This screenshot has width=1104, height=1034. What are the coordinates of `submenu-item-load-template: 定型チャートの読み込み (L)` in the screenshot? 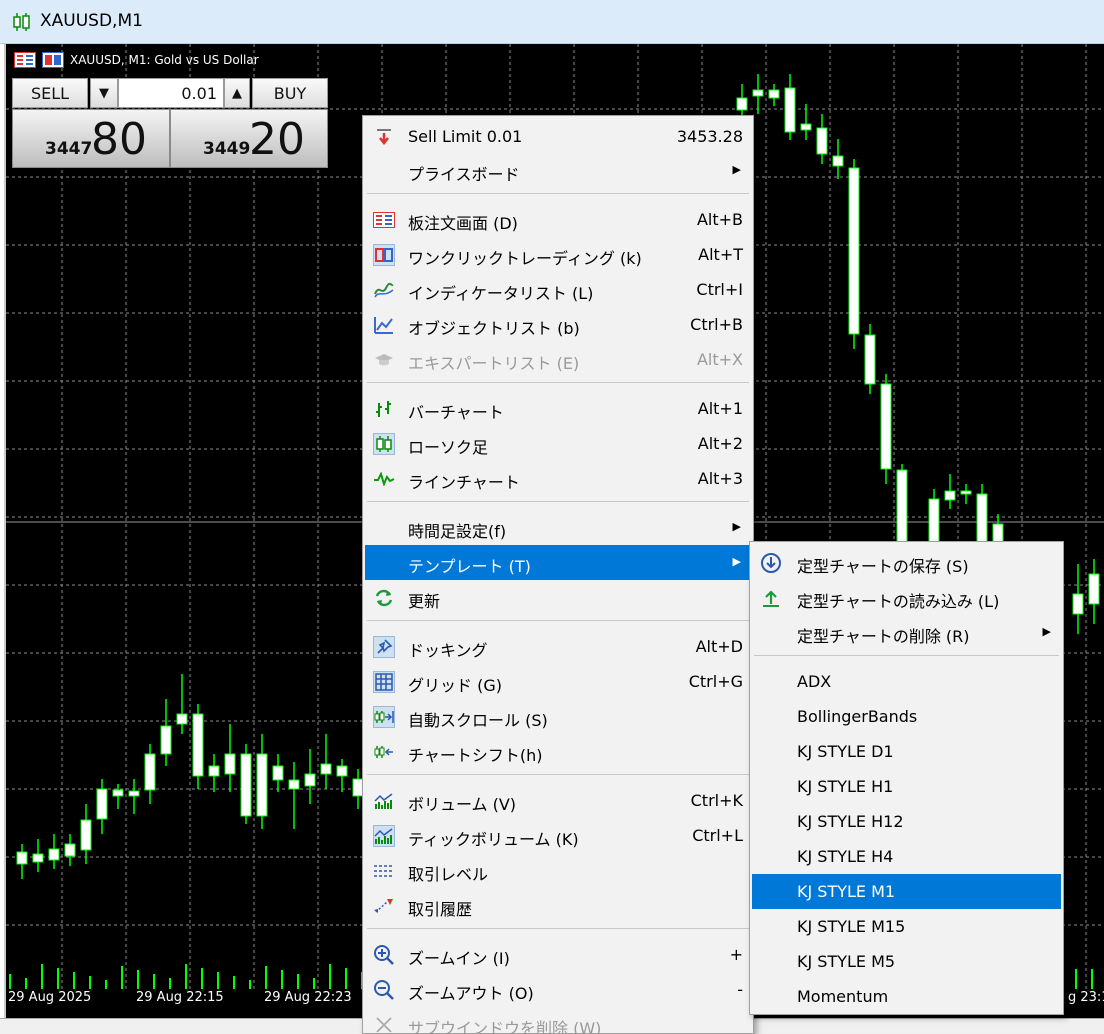 It's located at (906, 597).